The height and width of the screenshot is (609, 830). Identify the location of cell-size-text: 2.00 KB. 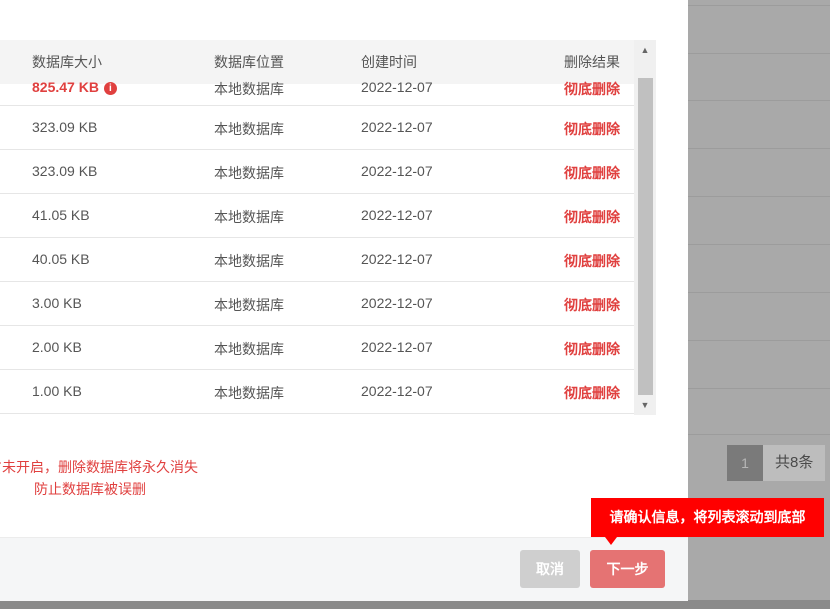
(57, 347).